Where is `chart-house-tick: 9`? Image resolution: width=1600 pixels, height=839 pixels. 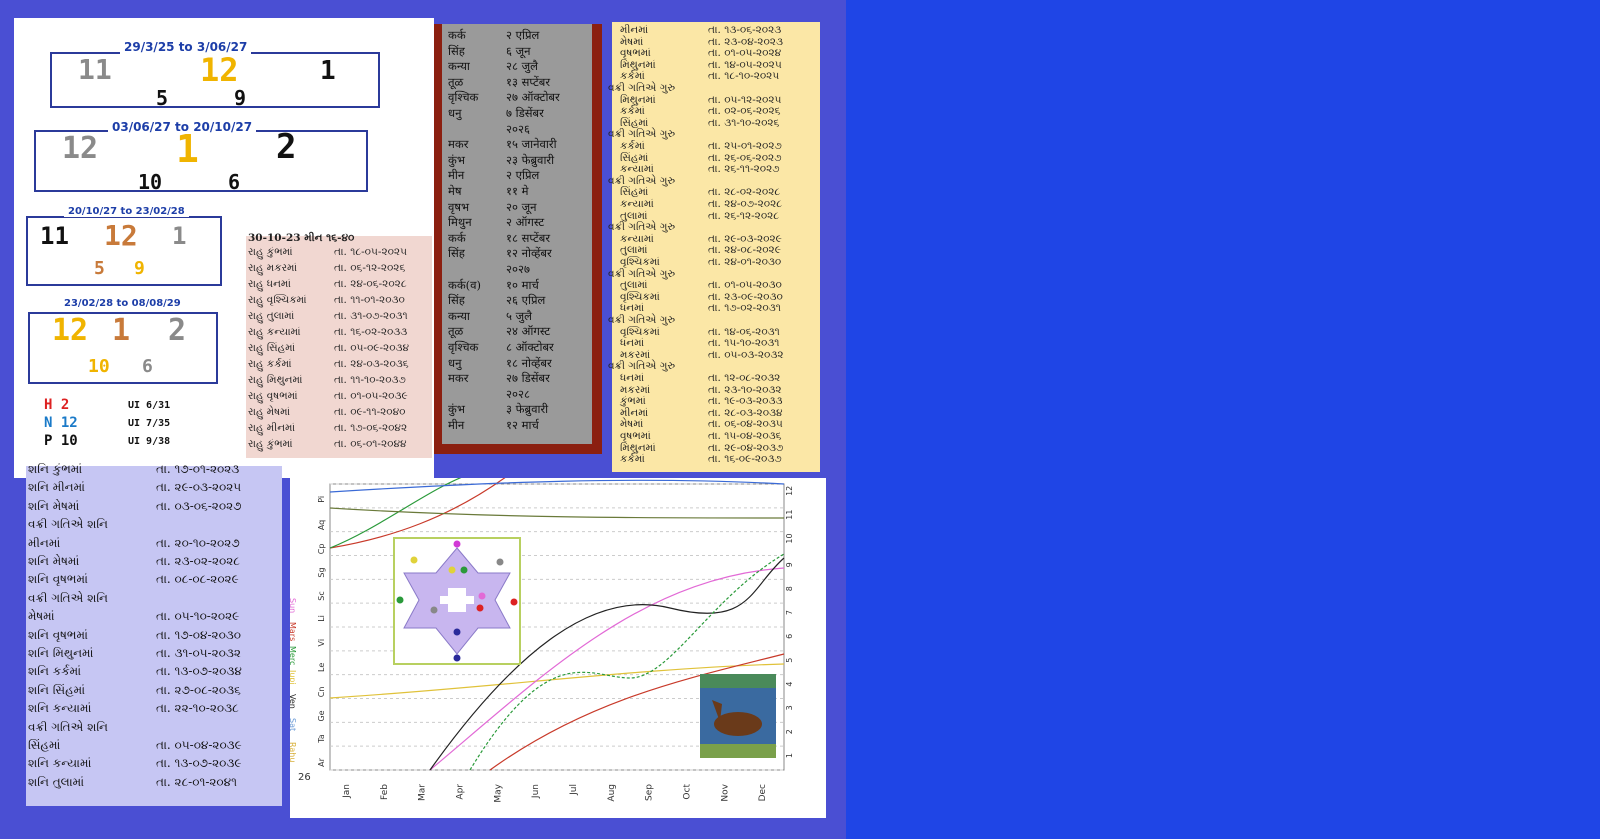 chart-house-tick: 9 is located at coordinates (789, 564).